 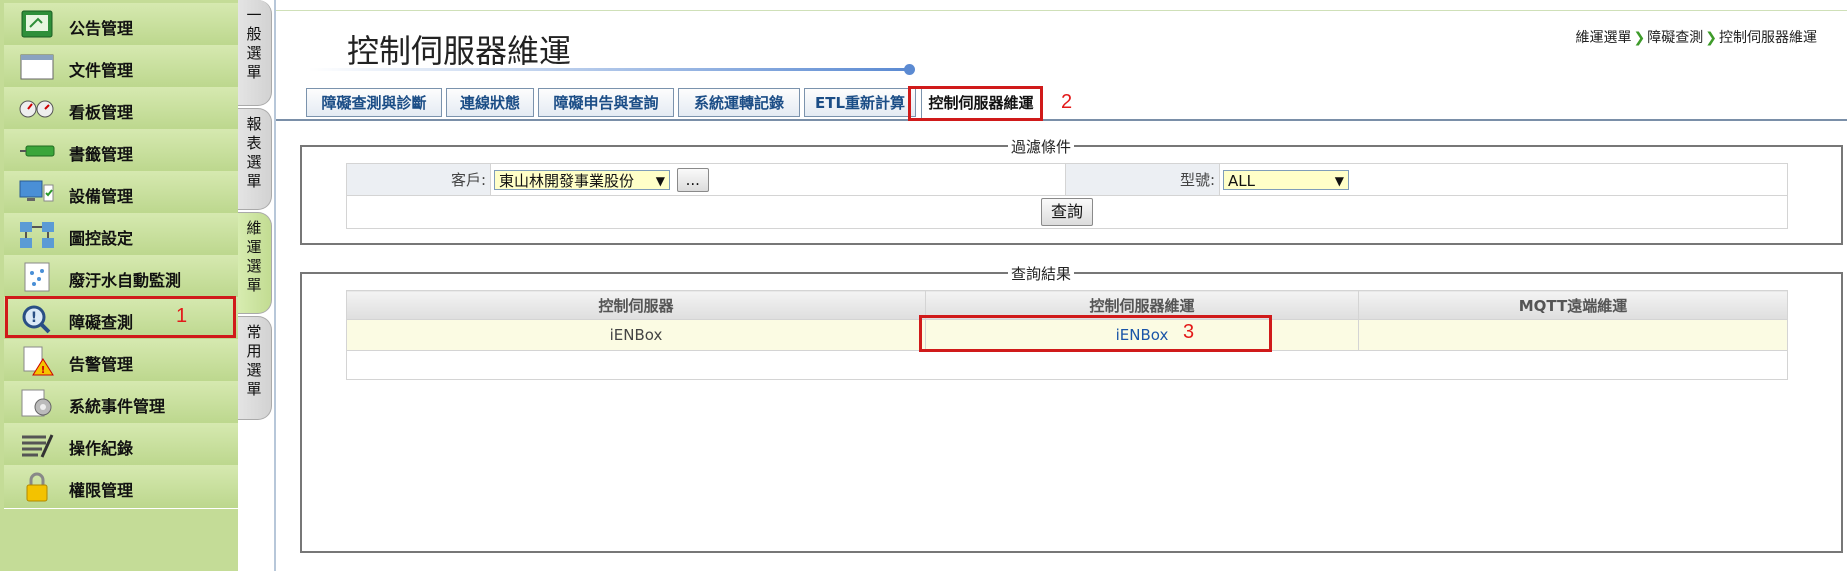 I want to click on menu-item-wastewater: 廢汙水自動監測, so click(x=121, y=277).